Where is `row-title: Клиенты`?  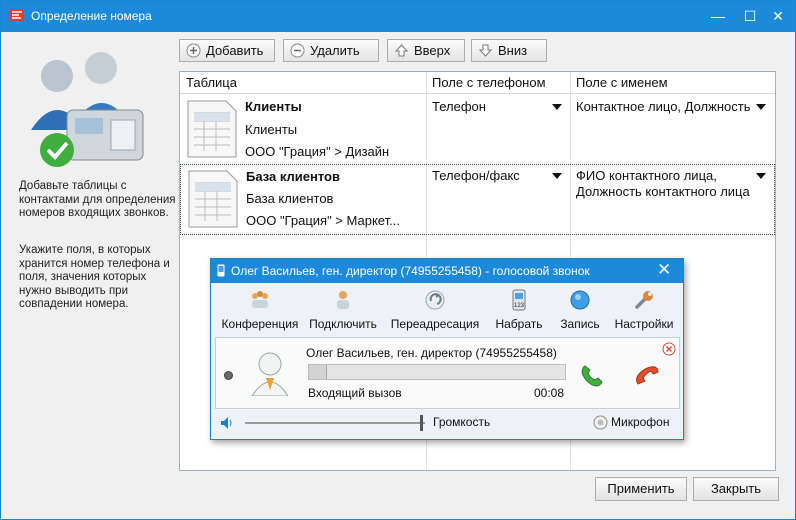 row-title: Клиенты is located at coordinates (273, 106).